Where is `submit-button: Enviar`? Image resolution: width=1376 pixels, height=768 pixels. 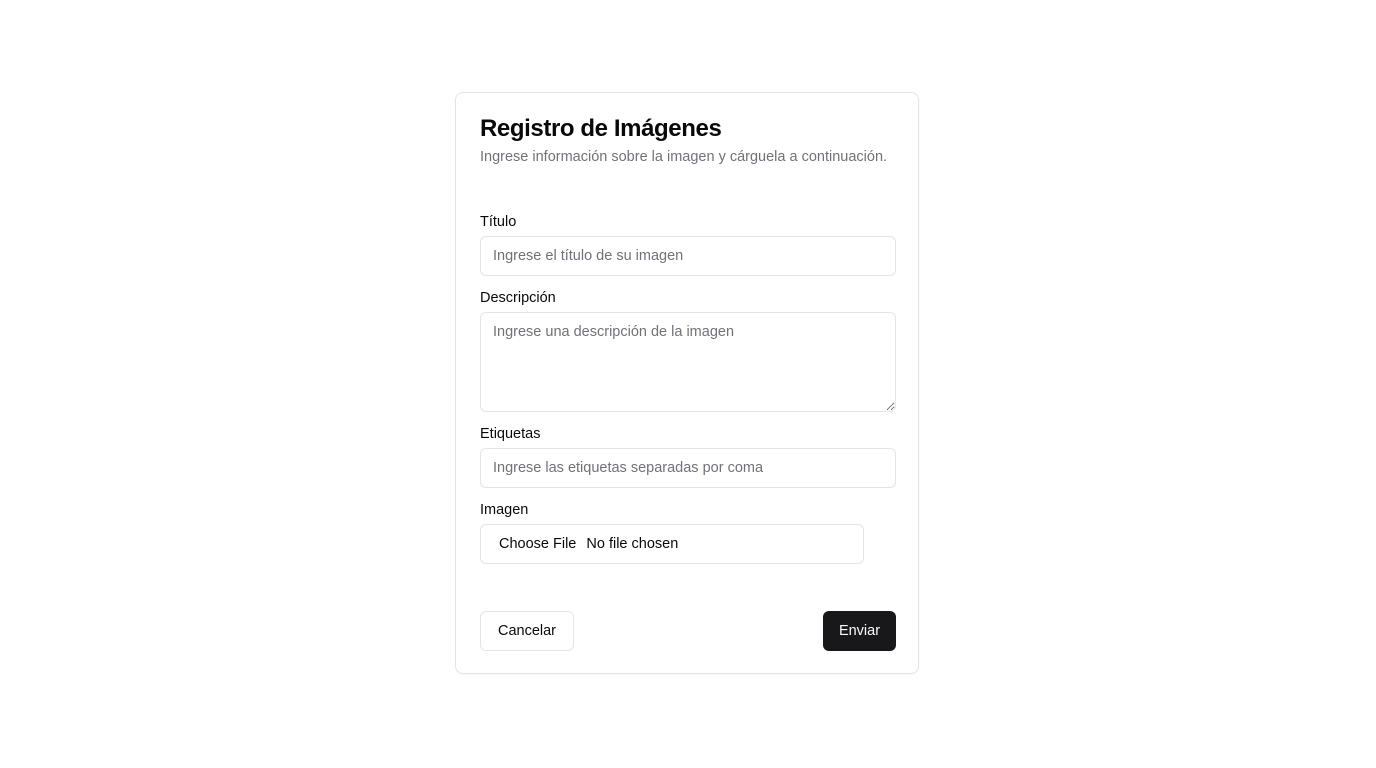
submit-button: Enviar is located at coordinates (859, 631).